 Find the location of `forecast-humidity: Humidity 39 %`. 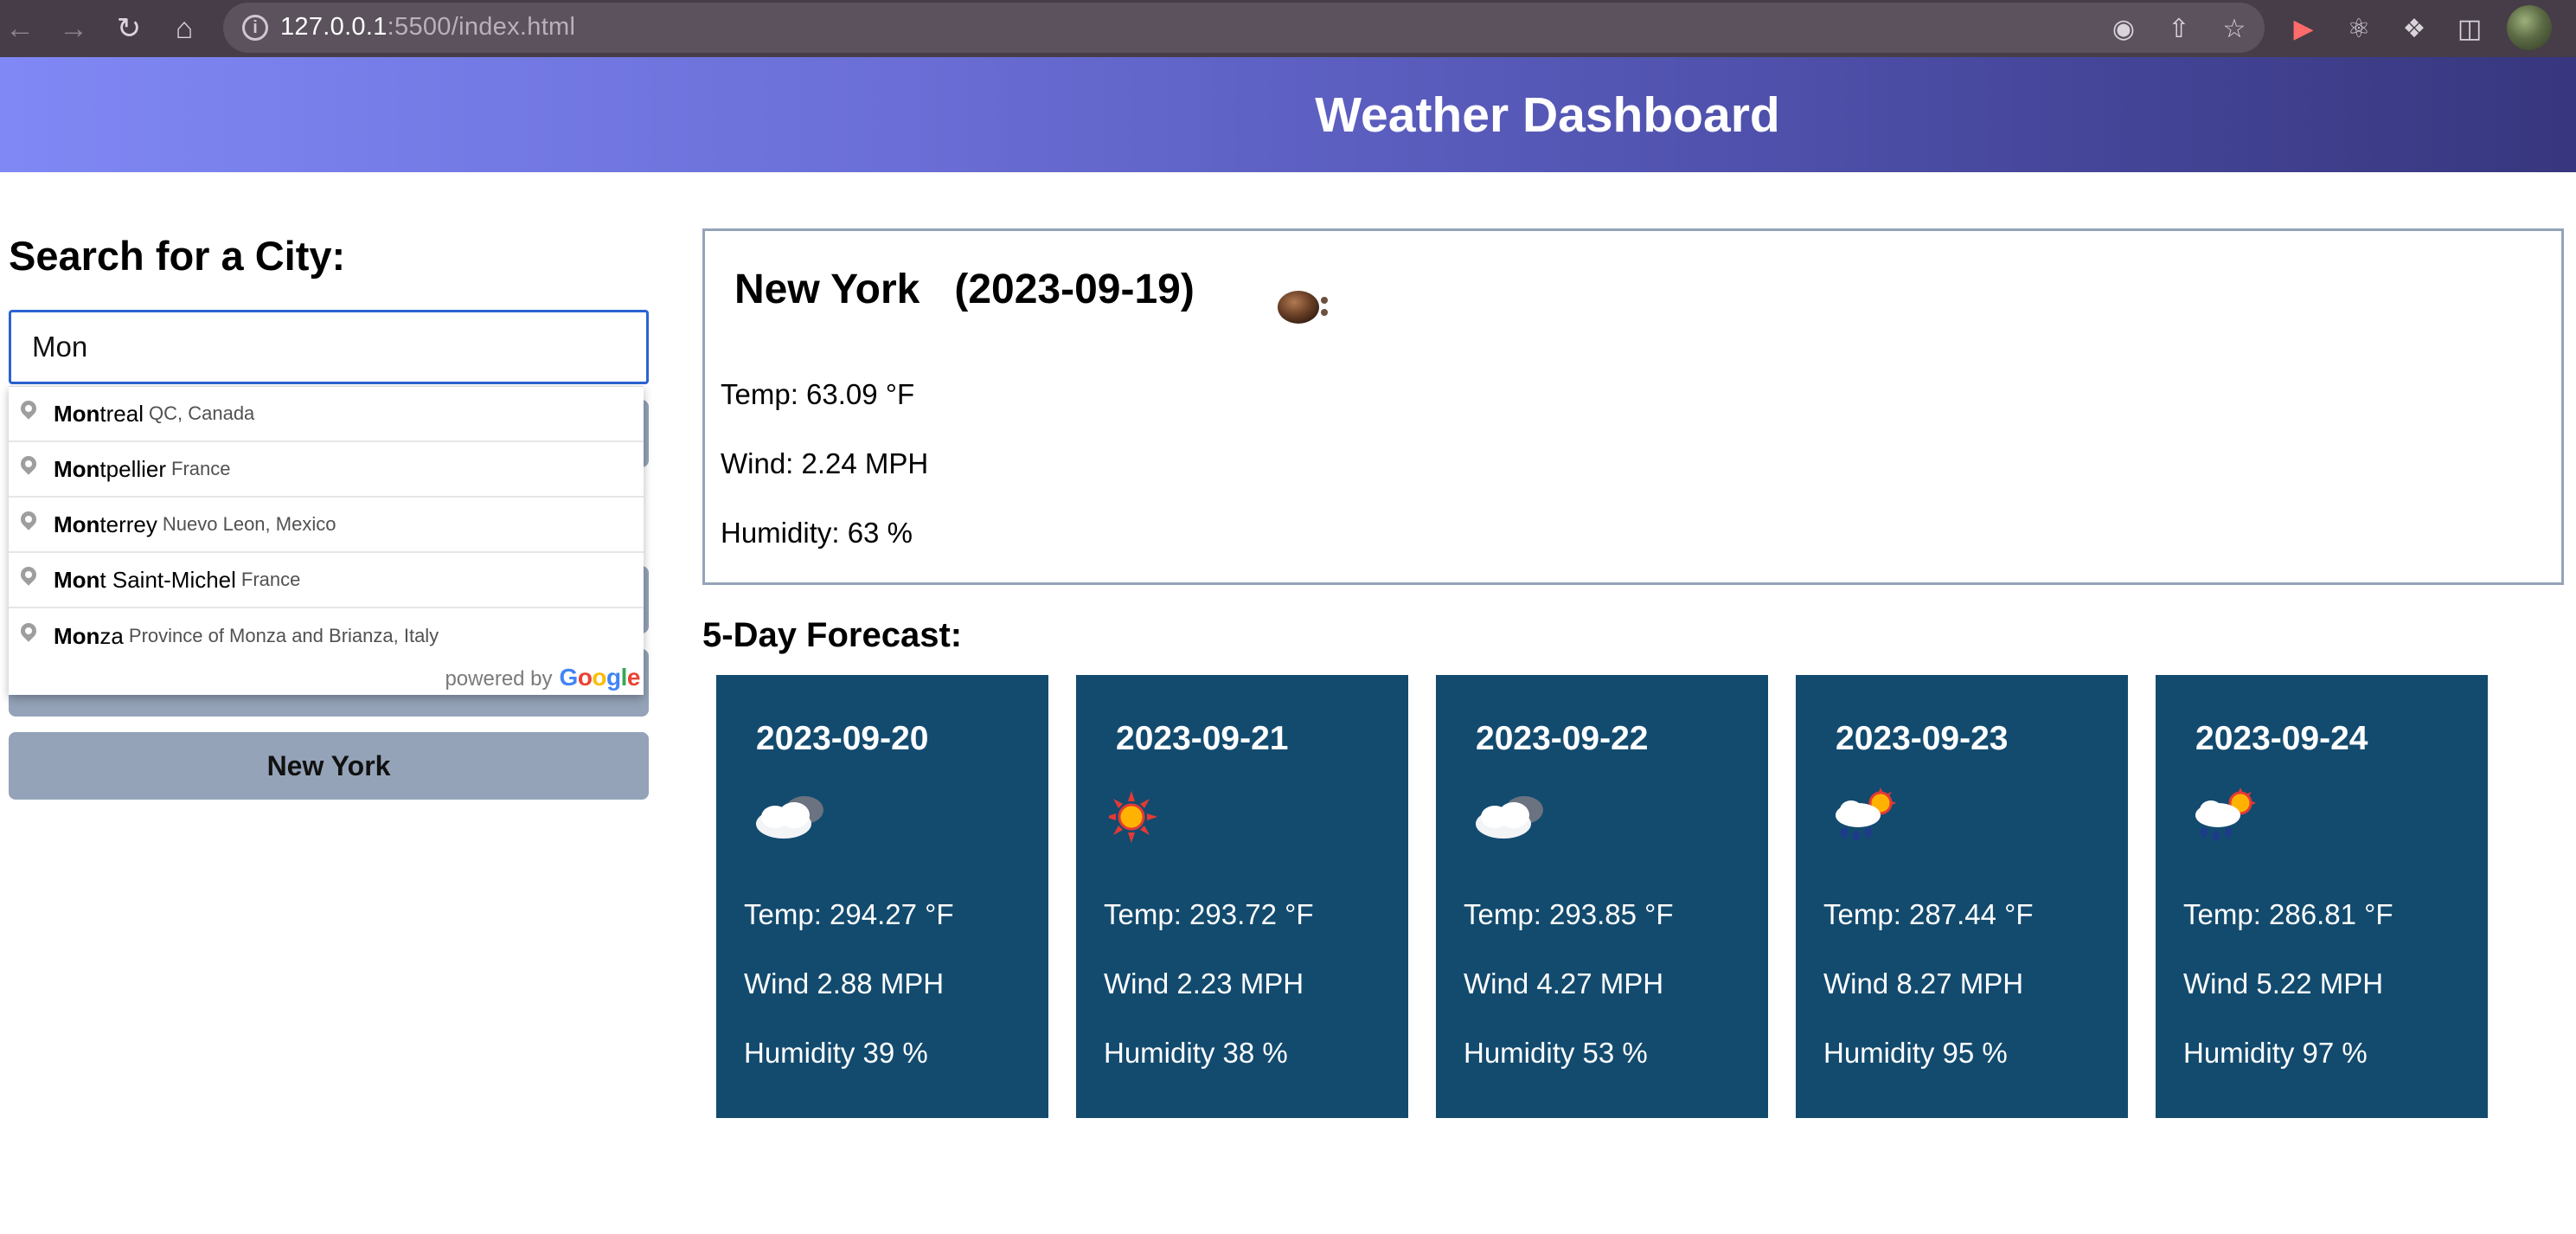

forecast-humidity: Humidity 39 % is located at coordinates (836, 1053).